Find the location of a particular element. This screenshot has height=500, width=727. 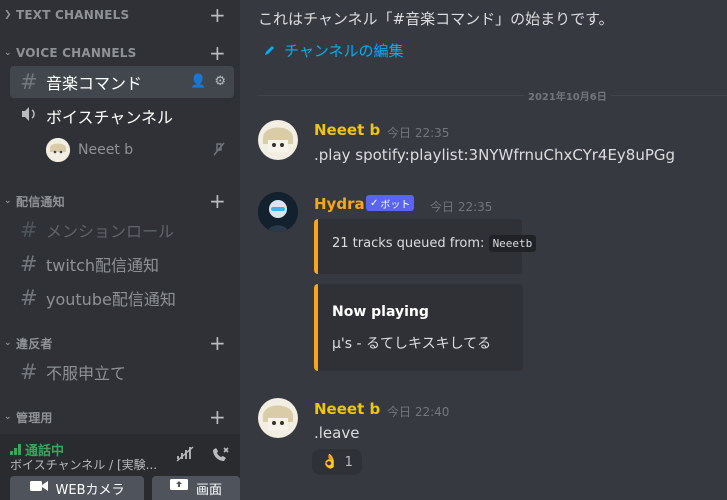

gear-icon: ⚙ is located at coordinates (220, 81).